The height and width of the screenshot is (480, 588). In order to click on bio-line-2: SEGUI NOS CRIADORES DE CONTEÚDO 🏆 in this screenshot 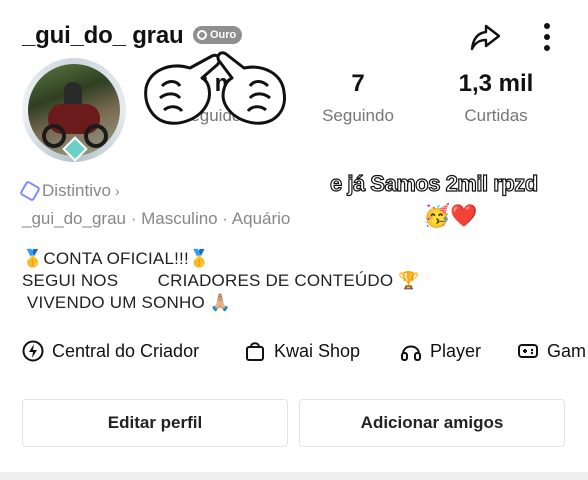, I will do `click(221, 280)`.